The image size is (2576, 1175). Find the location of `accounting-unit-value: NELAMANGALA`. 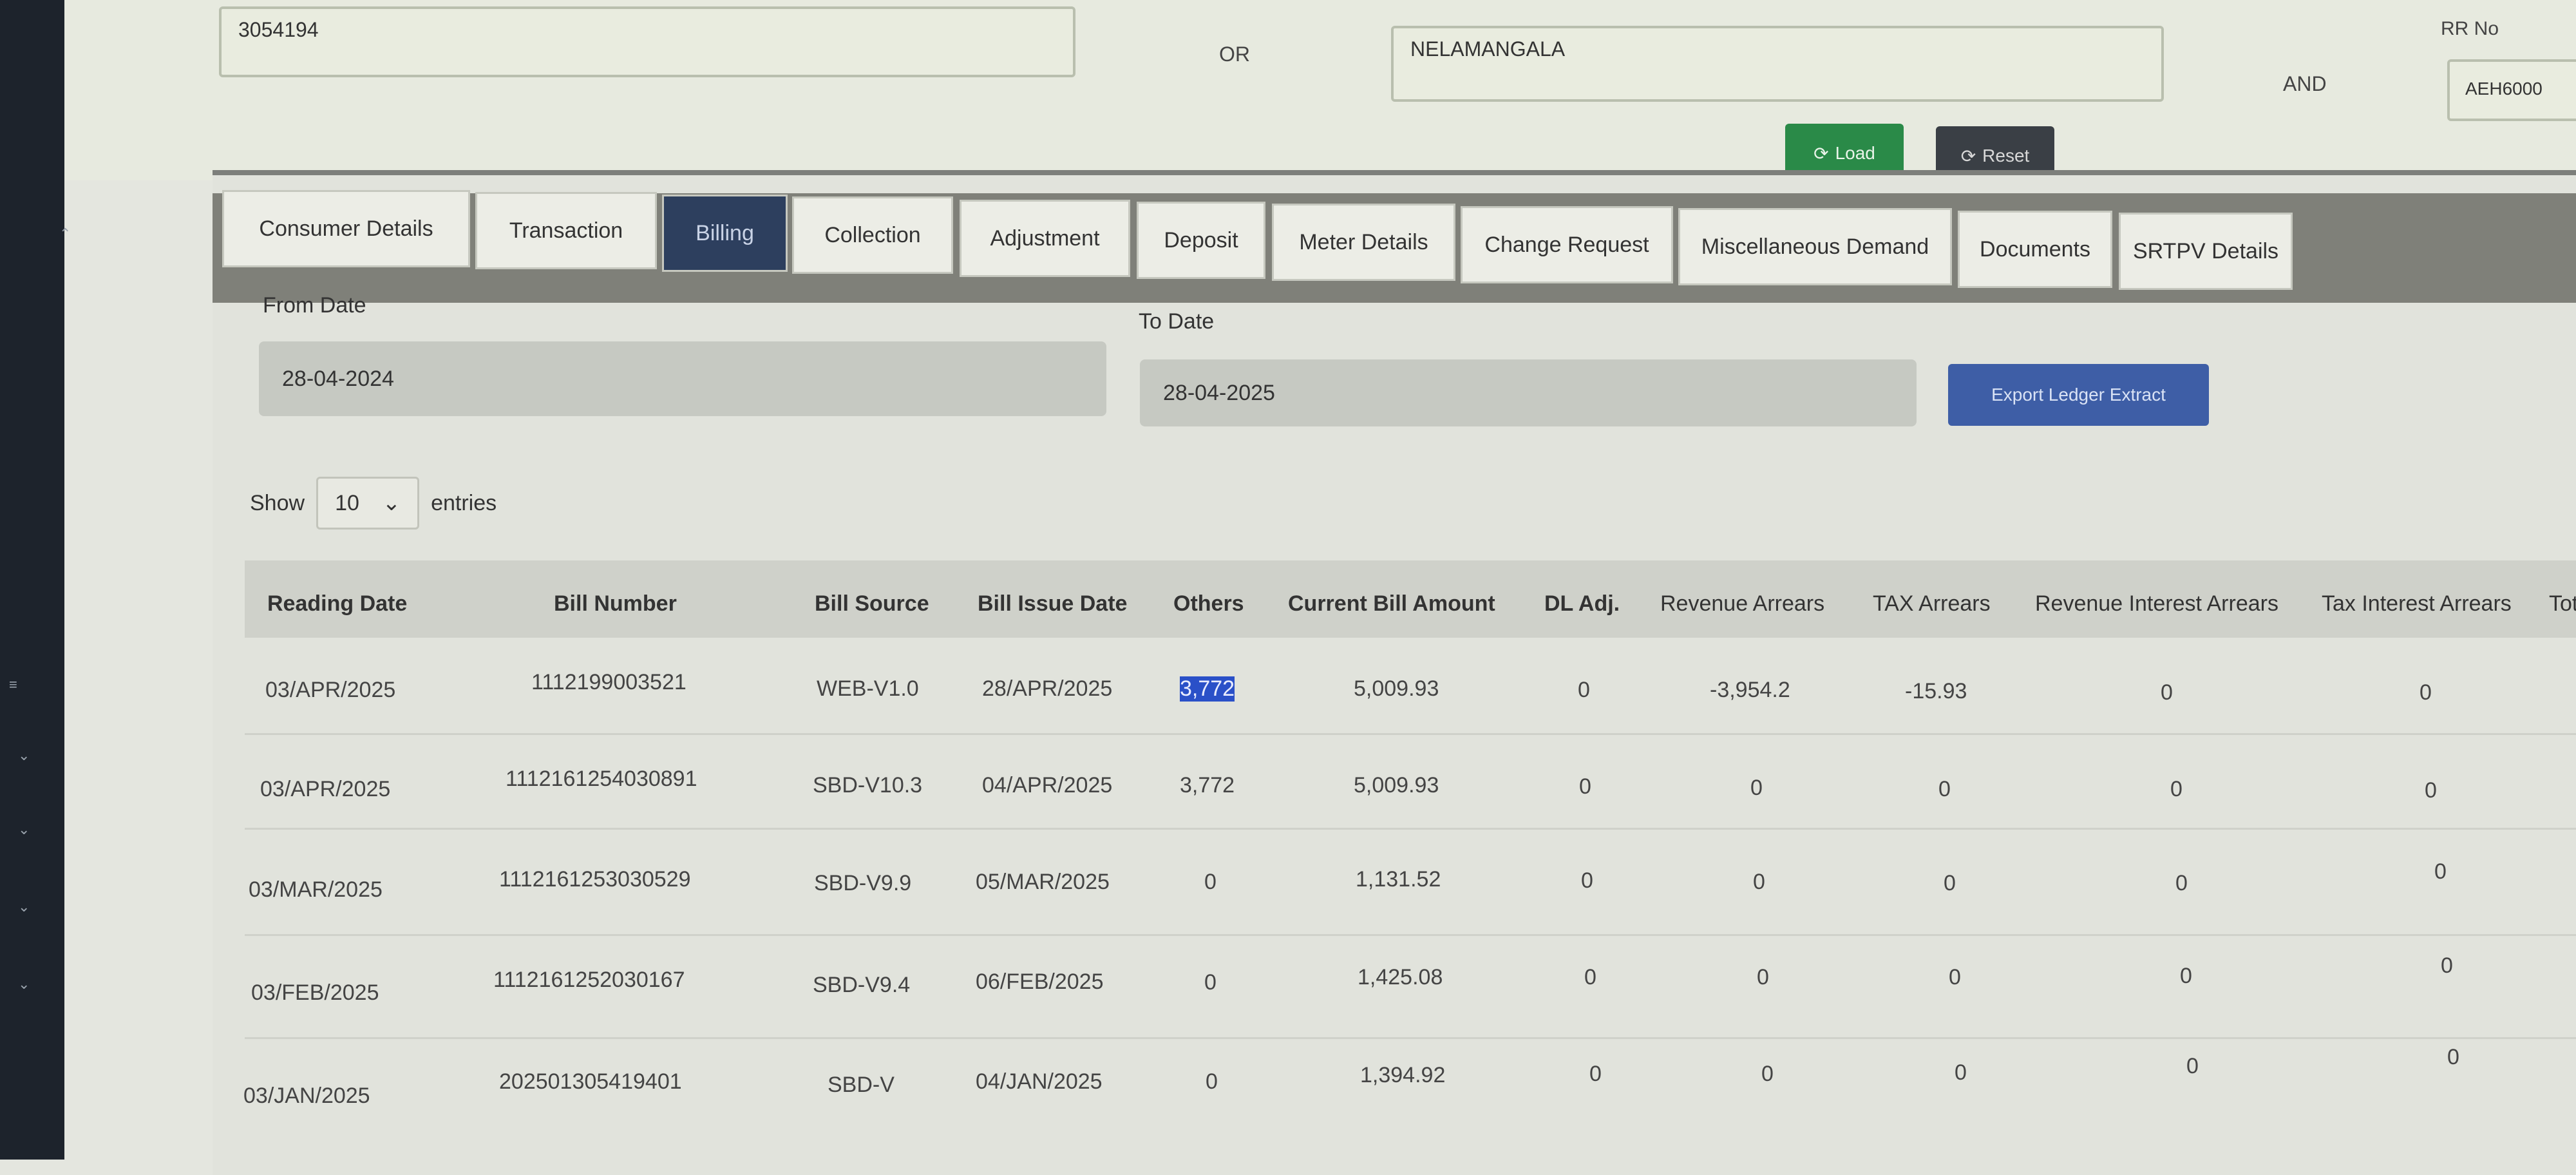

accounting-unit-value: NELAMANGALA is located at coordinates (1488, 49).